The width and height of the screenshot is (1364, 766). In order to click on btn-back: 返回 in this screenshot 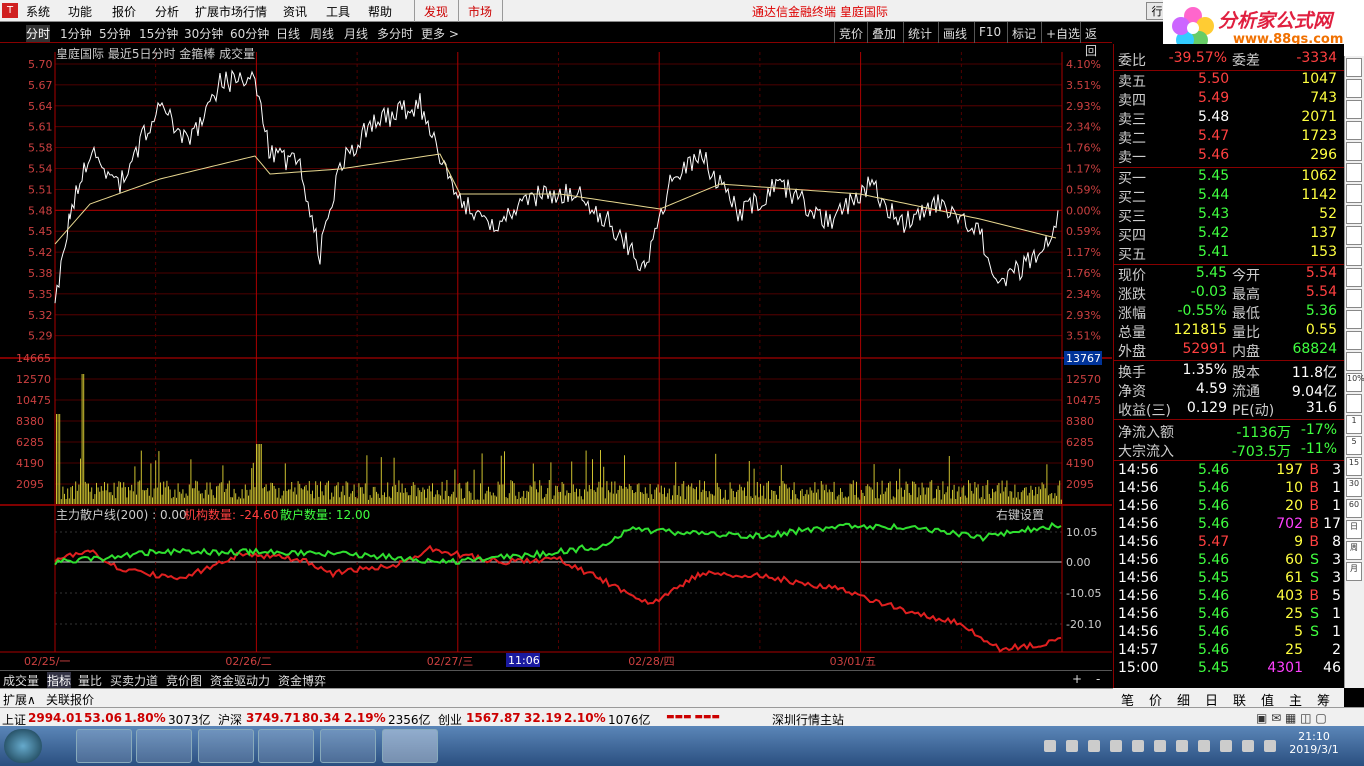, I will do `click(1096, 40)`.